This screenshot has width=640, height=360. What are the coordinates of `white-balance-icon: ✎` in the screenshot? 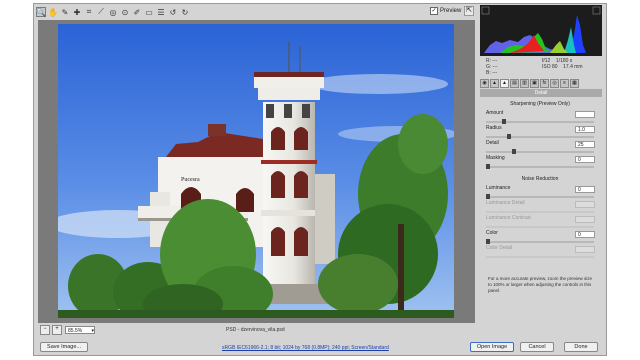 It's located at (65, 12).